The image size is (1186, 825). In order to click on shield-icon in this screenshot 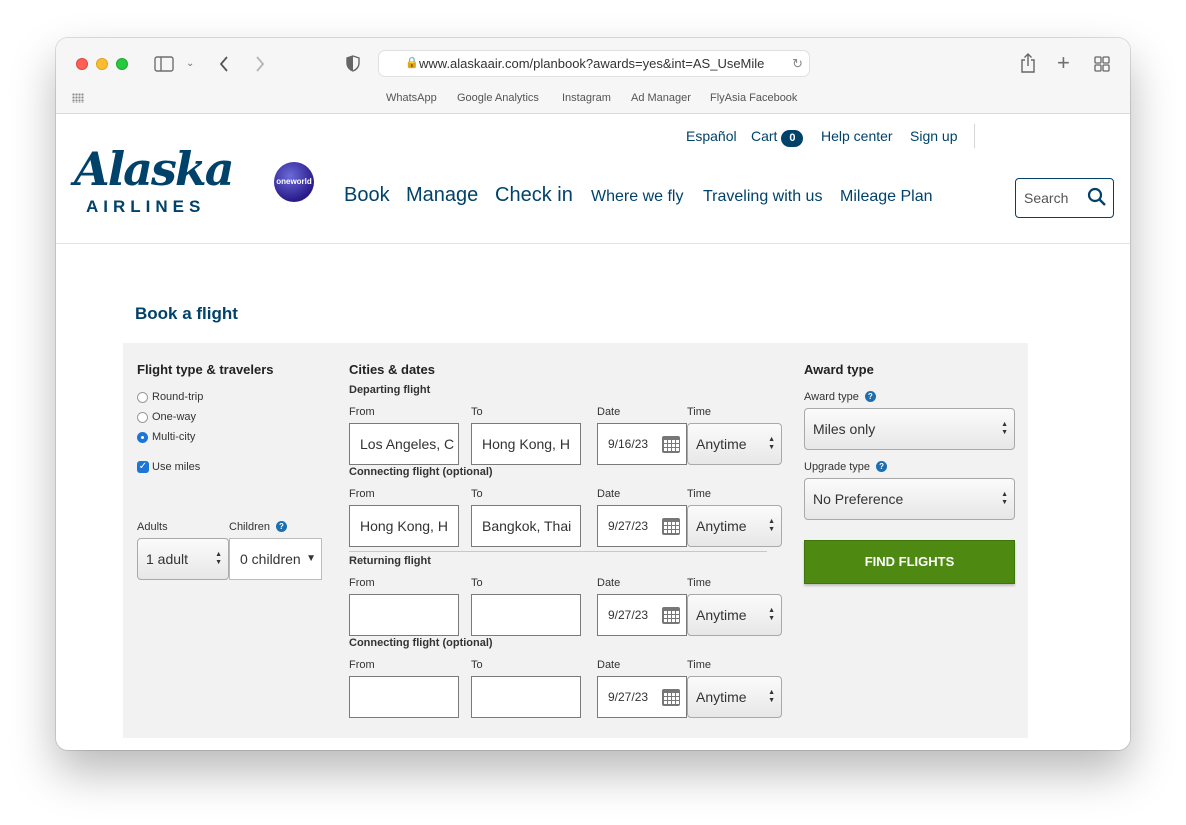, I will do `click(353, 63)`.